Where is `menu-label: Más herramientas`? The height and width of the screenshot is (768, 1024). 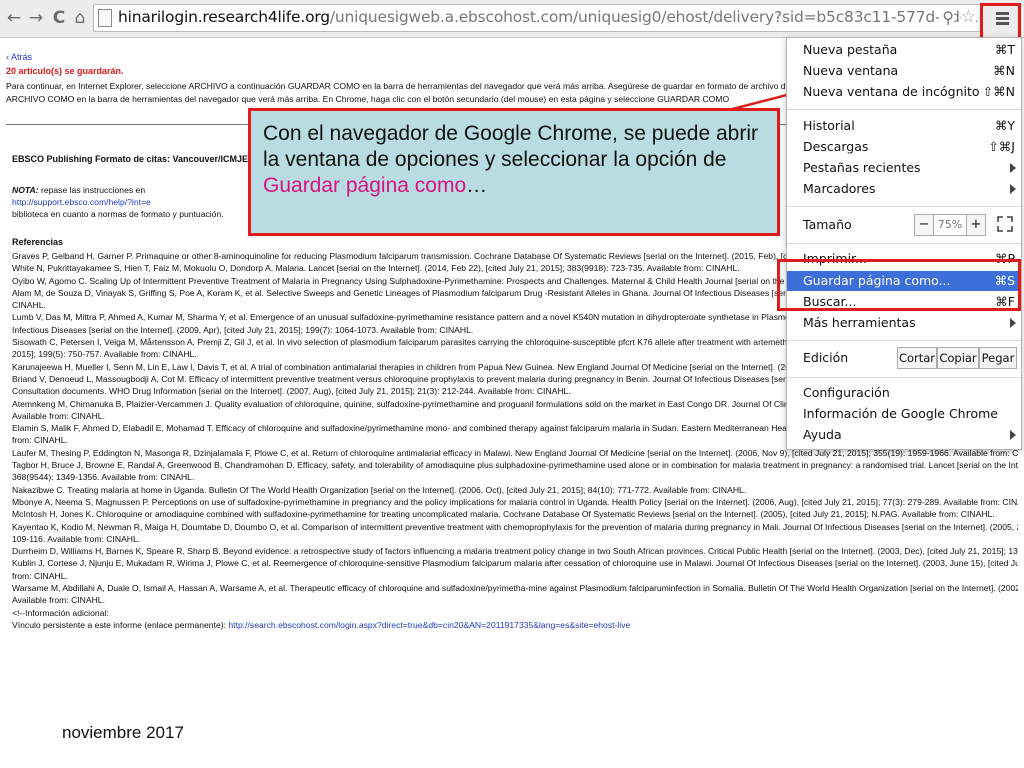 menu-label: Más herramientas is located at coordinates (859, 322).